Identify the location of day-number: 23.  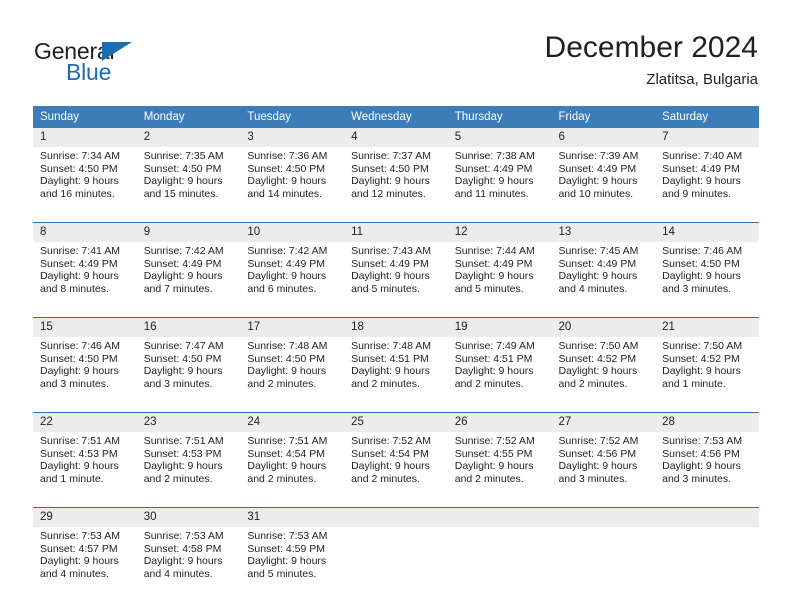
(188, 422).